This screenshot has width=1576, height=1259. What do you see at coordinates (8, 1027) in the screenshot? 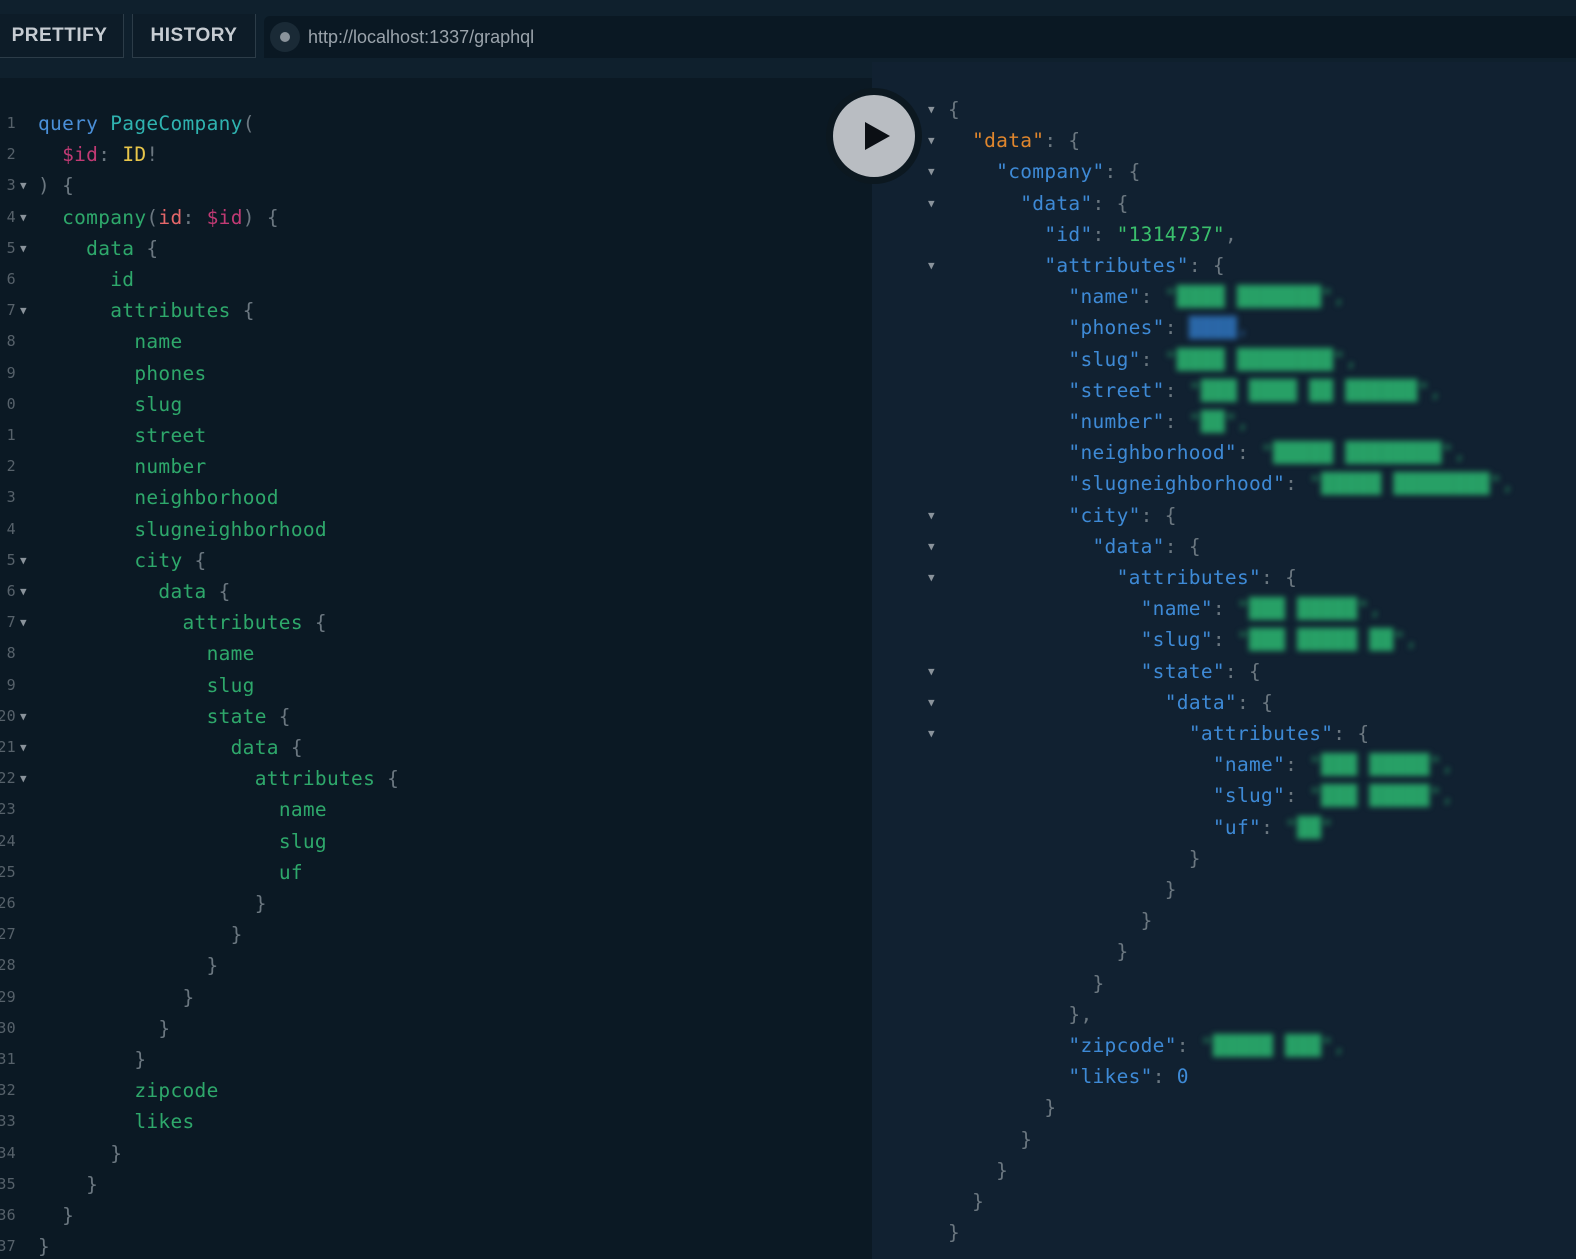
I see `line-number: 30` at bounding box center [8, 1027].